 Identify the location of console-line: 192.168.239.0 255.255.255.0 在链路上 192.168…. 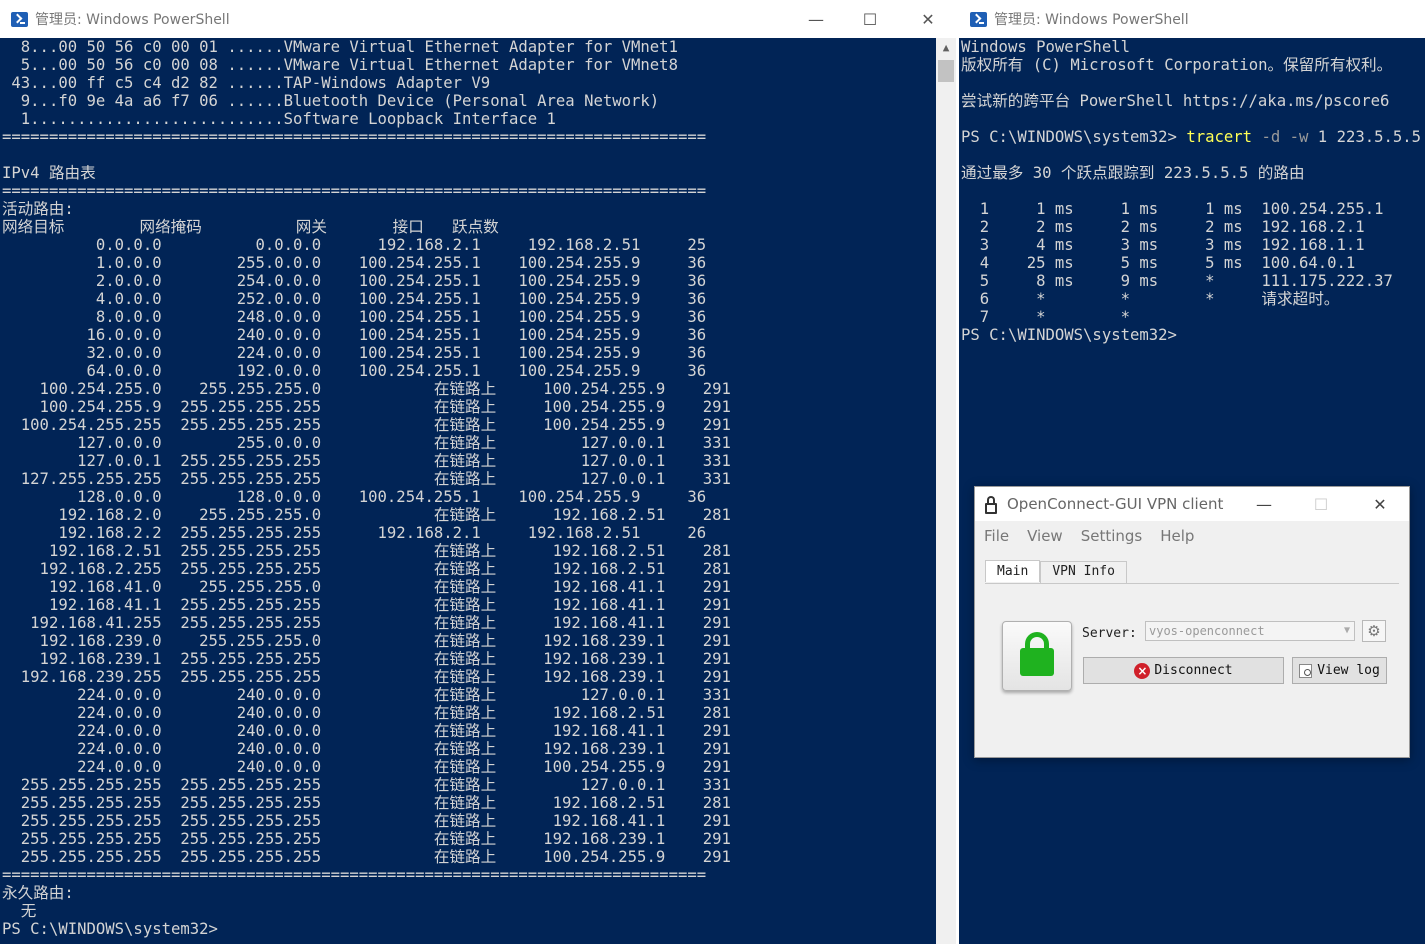
(366, 641).